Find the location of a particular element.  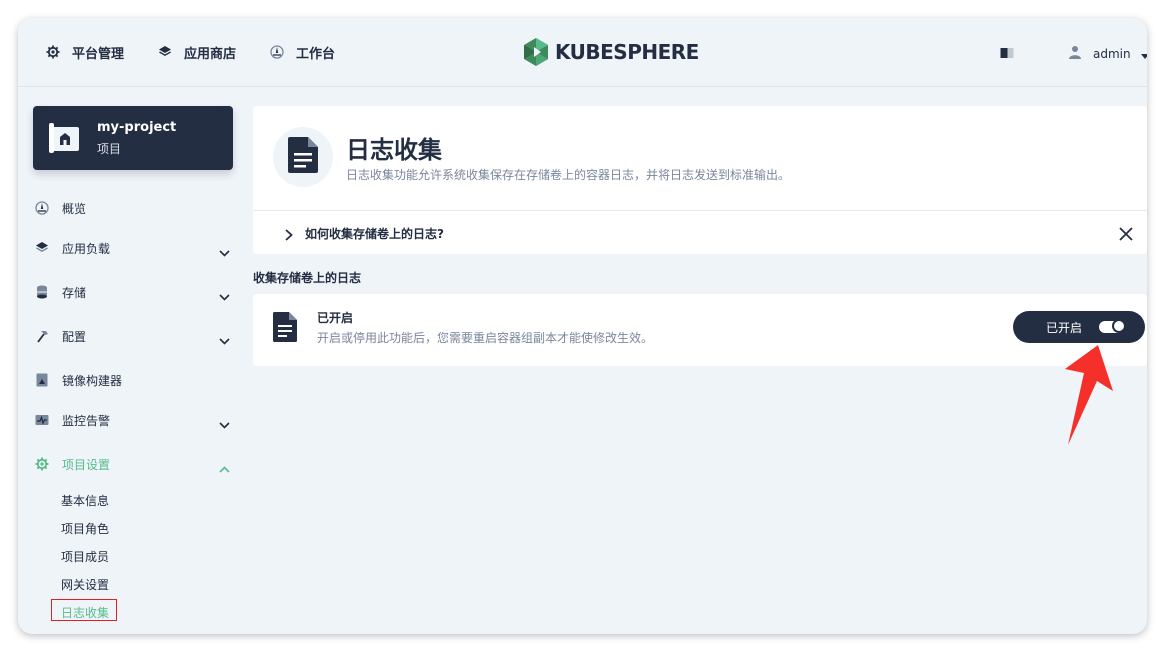

annotation-arrow-icon is located at coordinates (1088, 399).